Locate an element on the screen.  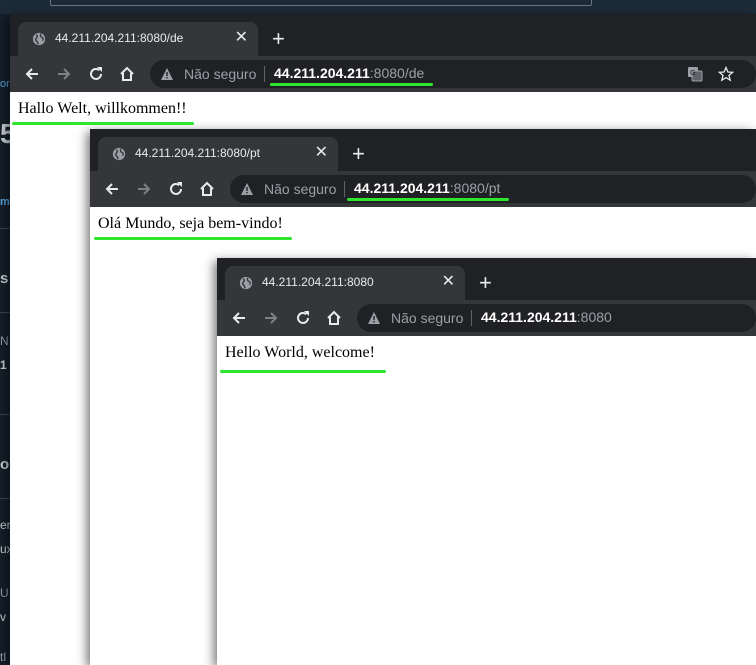
address-bar: Não seguro 44.211.204.211:8080 is located at coordinates (556, 318).